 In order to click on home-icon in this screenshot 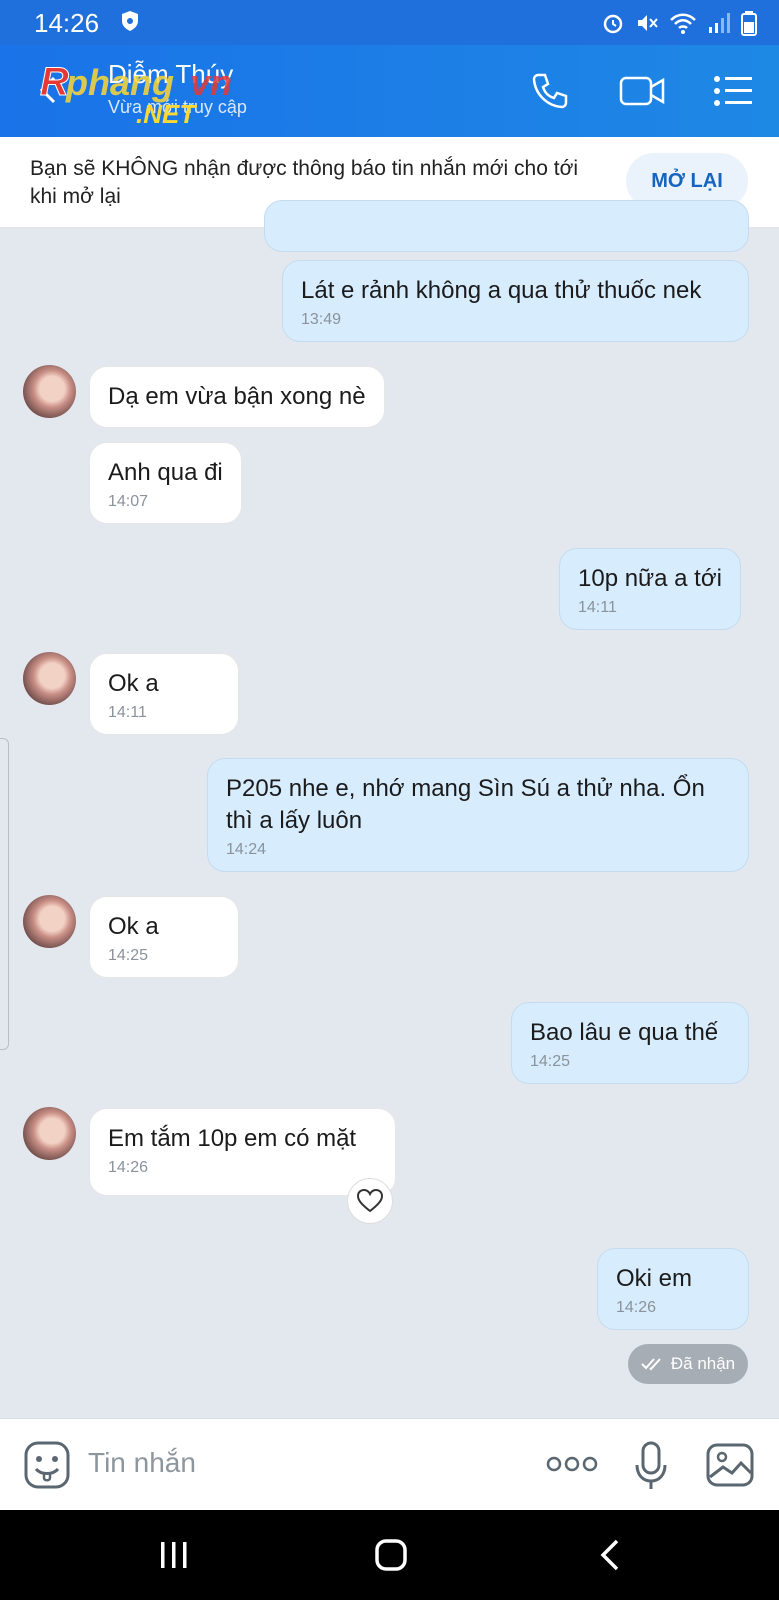, I will do `click(391, 1555)`.